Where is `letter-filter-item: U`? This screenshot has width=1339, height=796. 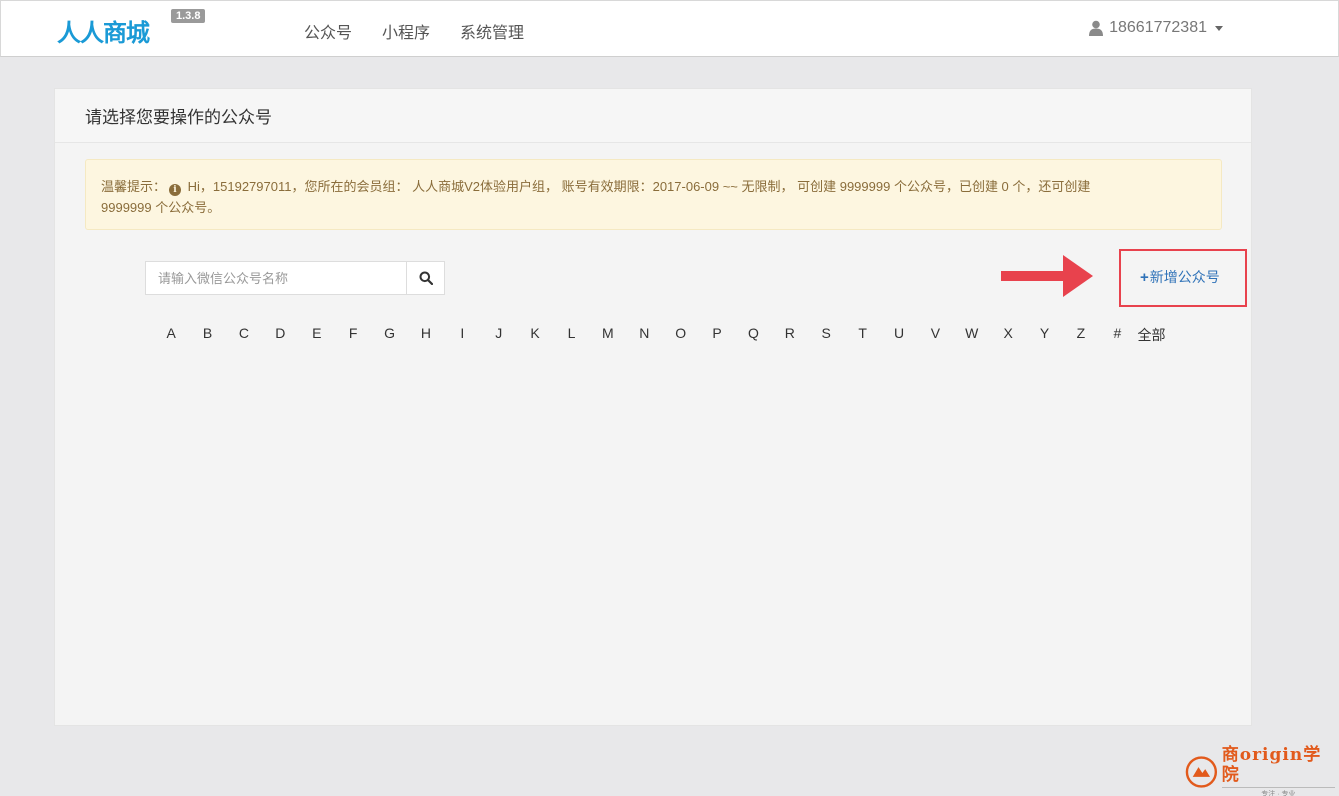
letter-filter-item: U is located at coordinates (899, 335).